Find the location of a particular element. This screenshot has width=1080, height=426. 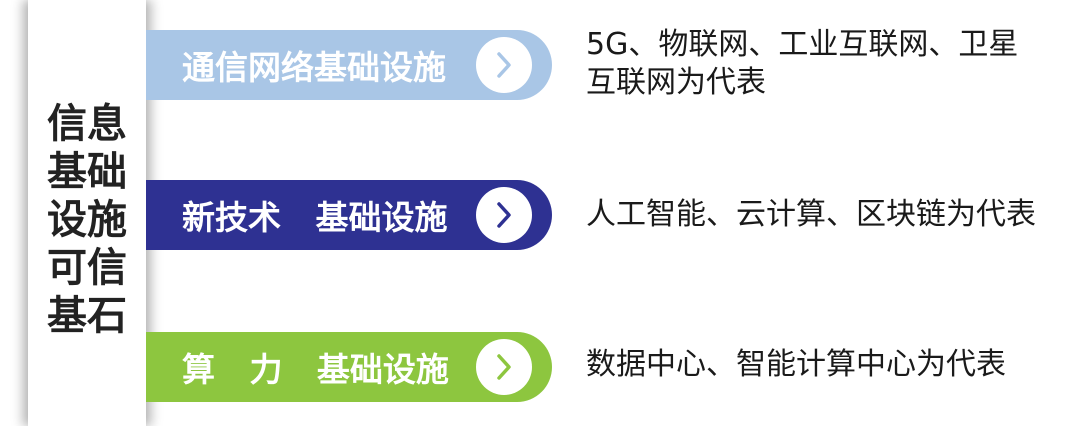

bar-computing-power: 算 力 基础设施 is located at coordinates (349, 367).